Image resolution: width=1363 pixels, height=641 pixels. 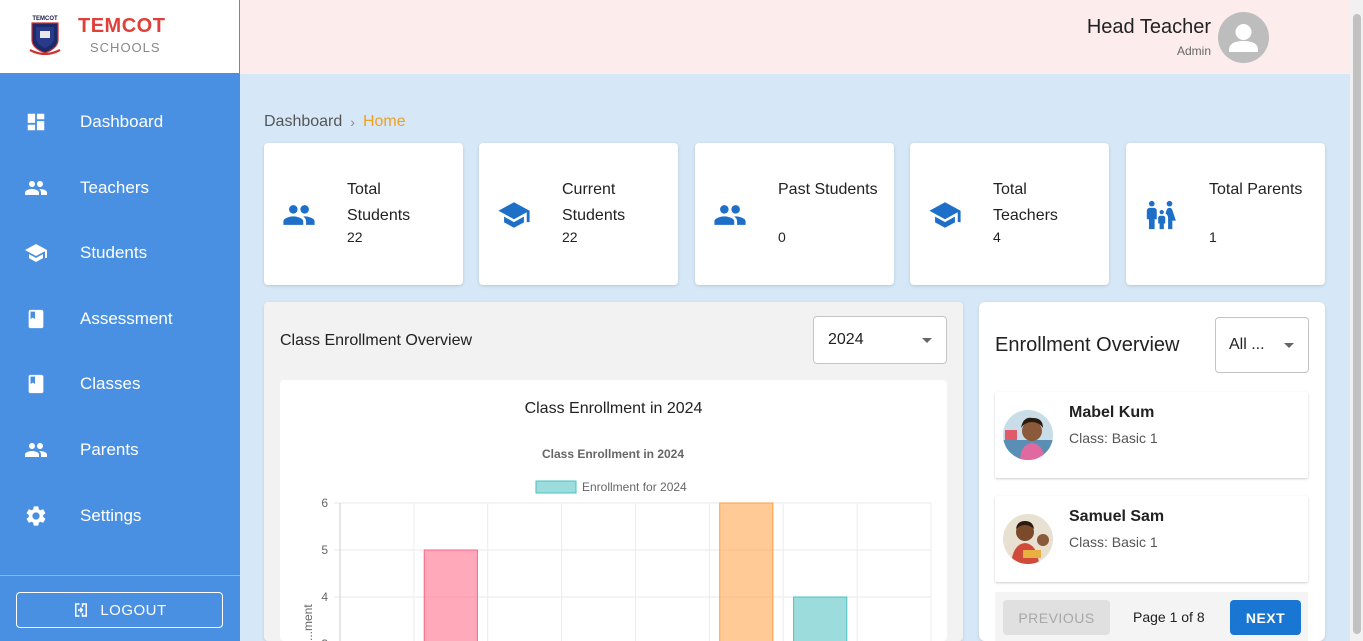 I want to click on gear-icon, so click(x=36, y=516).